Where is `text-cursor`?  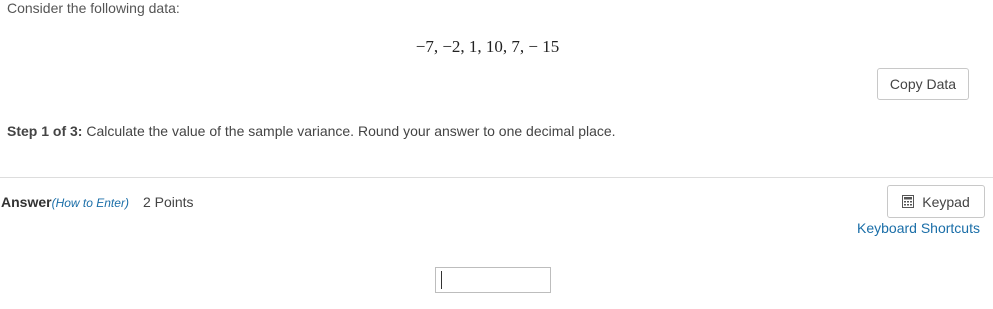
text-cursor is located at coordinates (441, 280).